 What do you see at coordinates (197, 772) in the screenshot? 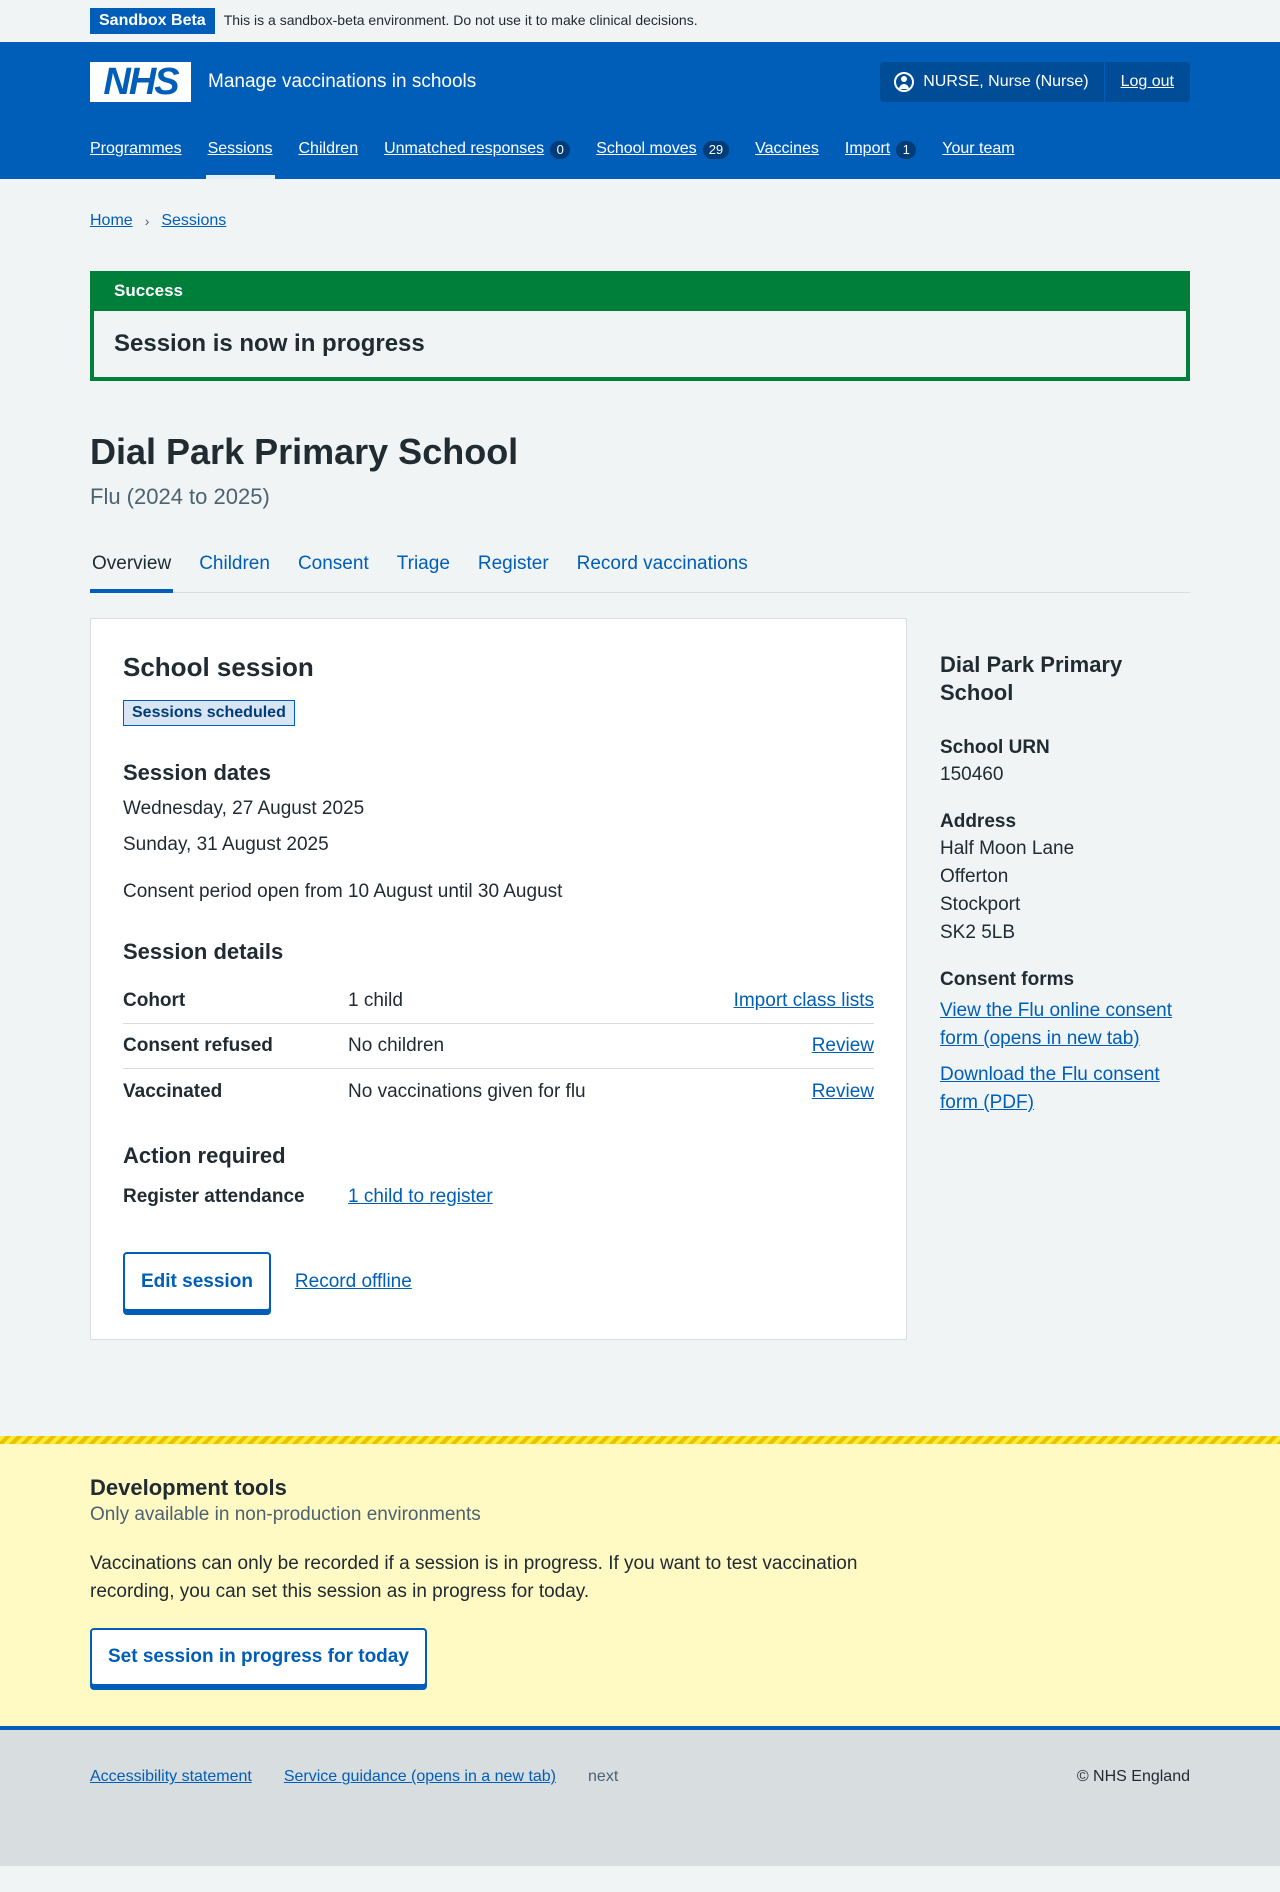
I see `session-dates-heading: Session dates` at bounding box center [197, 772].